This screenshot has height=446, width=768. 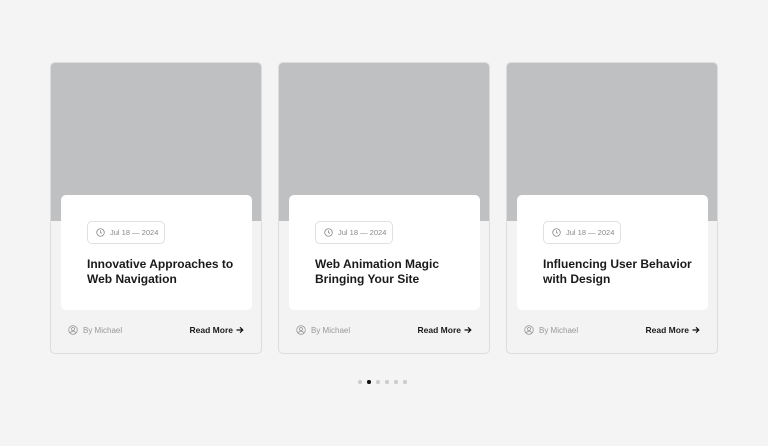 What do you see at coordinates (395, 272) in the screenshot?
I see `post-title: Web Animation Magic Bringing Your Site` at bounding box center [395, 272].